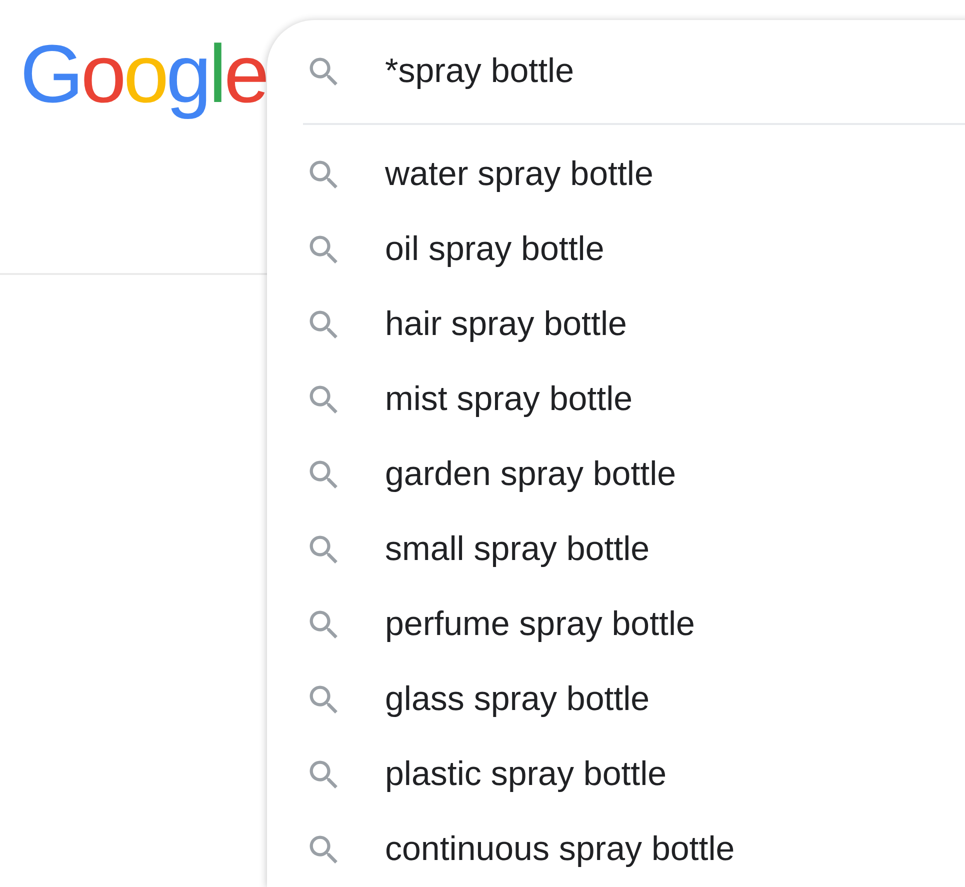 The width and height of the screenshot is (965, 887). I want to click on suggestion-item: small spray bottle, so click(616, 549).